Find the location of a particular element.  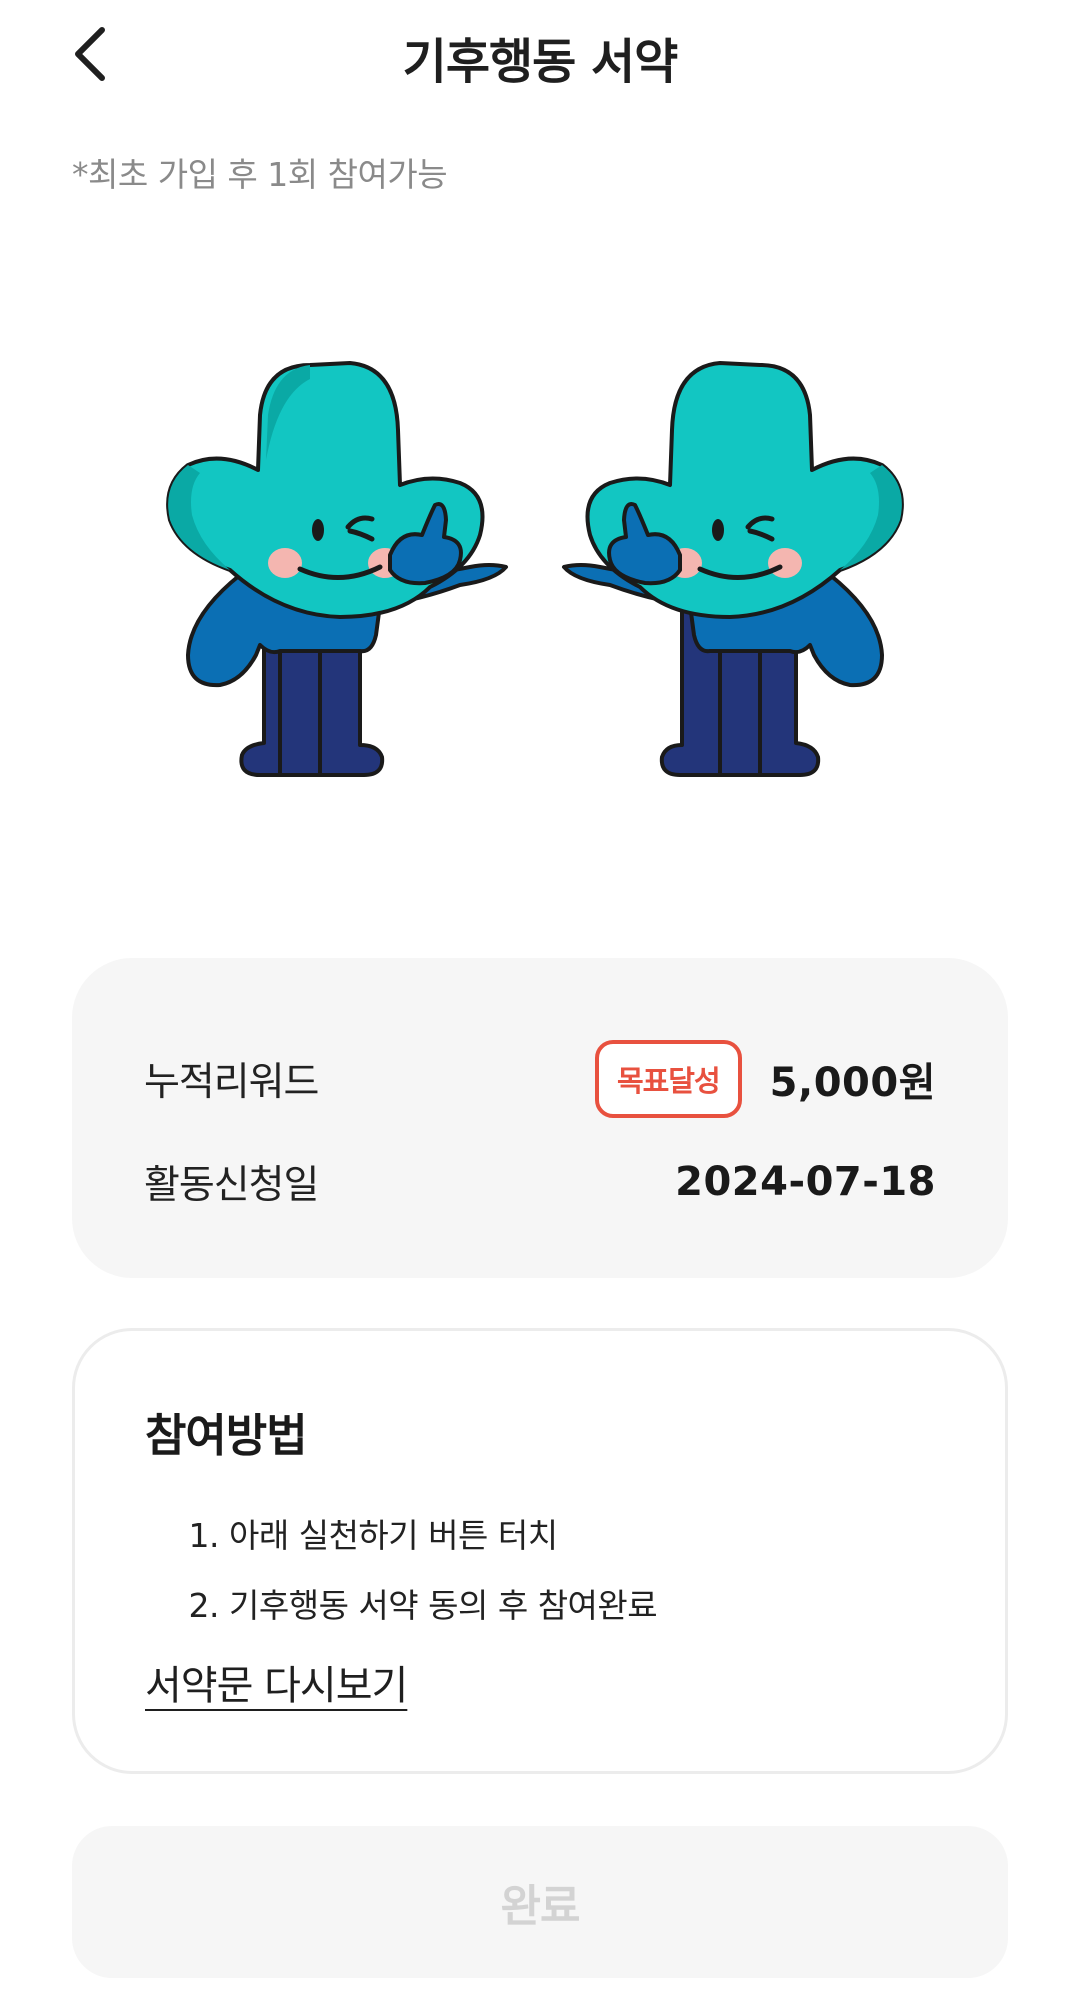

accumulated-reward-values: 목표달성 5,000원 is located at coordinates (765, 1079).